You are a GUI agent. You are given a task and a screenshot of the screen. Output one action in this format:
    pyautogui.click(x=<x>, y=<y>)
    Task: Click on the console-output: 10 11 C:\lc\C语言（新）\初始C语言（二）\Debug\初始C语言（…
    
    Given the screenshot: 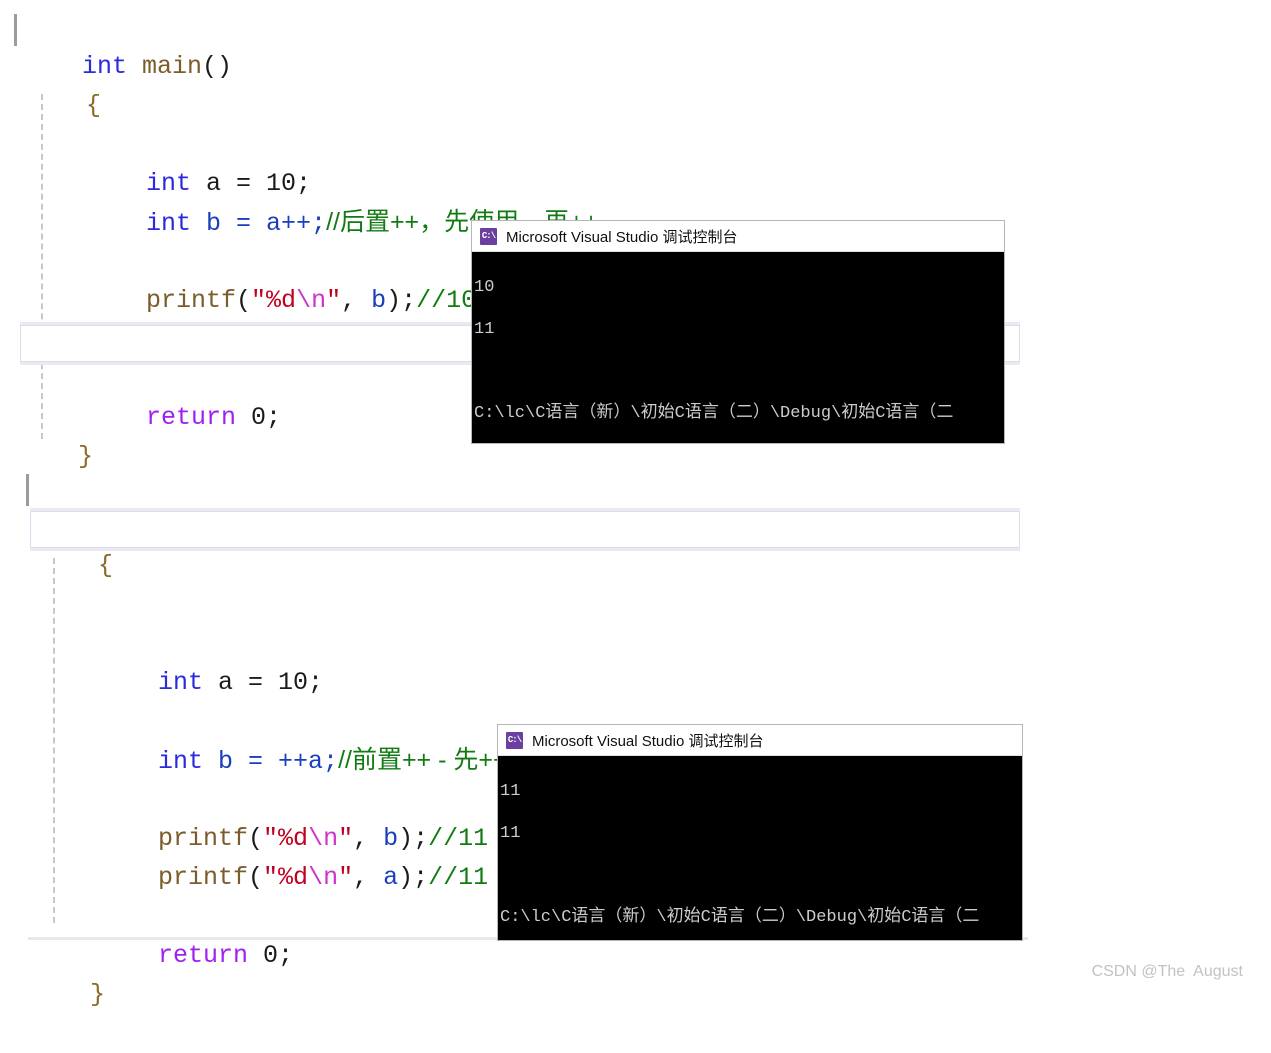 What is the action you would take?
    pyautogui.click(x=738, y=347)
    